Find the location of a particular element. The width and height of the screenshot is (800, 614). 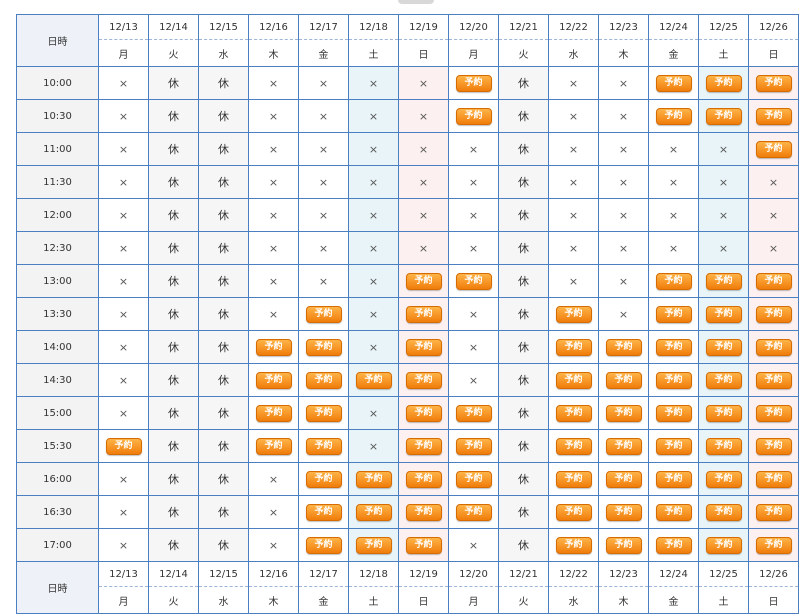

footer-date-4: 12/17 is located at coordinates (323, 574).